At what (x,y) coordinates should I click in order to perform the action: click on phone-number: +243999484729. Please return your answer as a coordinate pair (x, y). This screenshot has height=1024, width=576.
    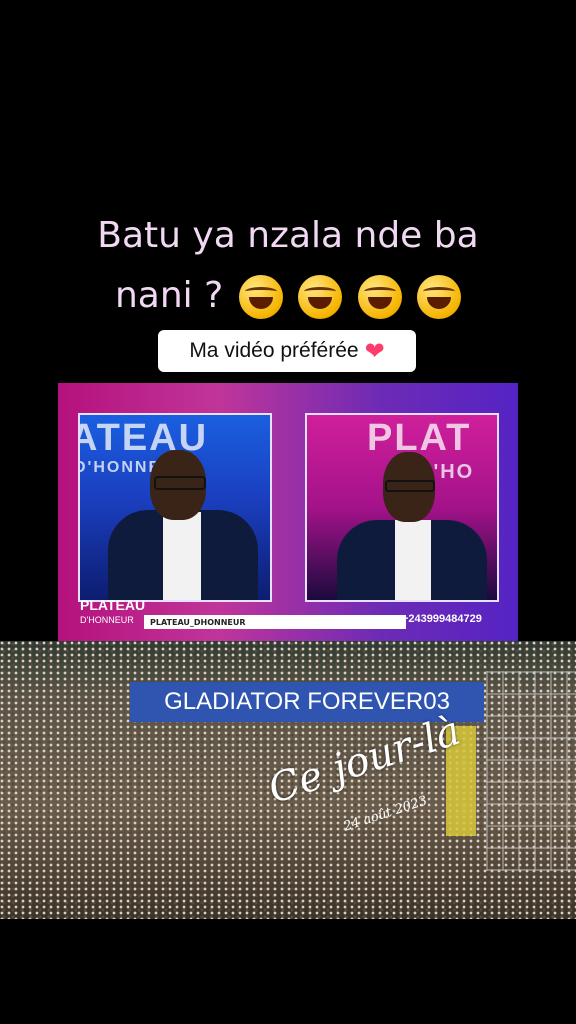
    Looking at the image, I should click on (442, 619).